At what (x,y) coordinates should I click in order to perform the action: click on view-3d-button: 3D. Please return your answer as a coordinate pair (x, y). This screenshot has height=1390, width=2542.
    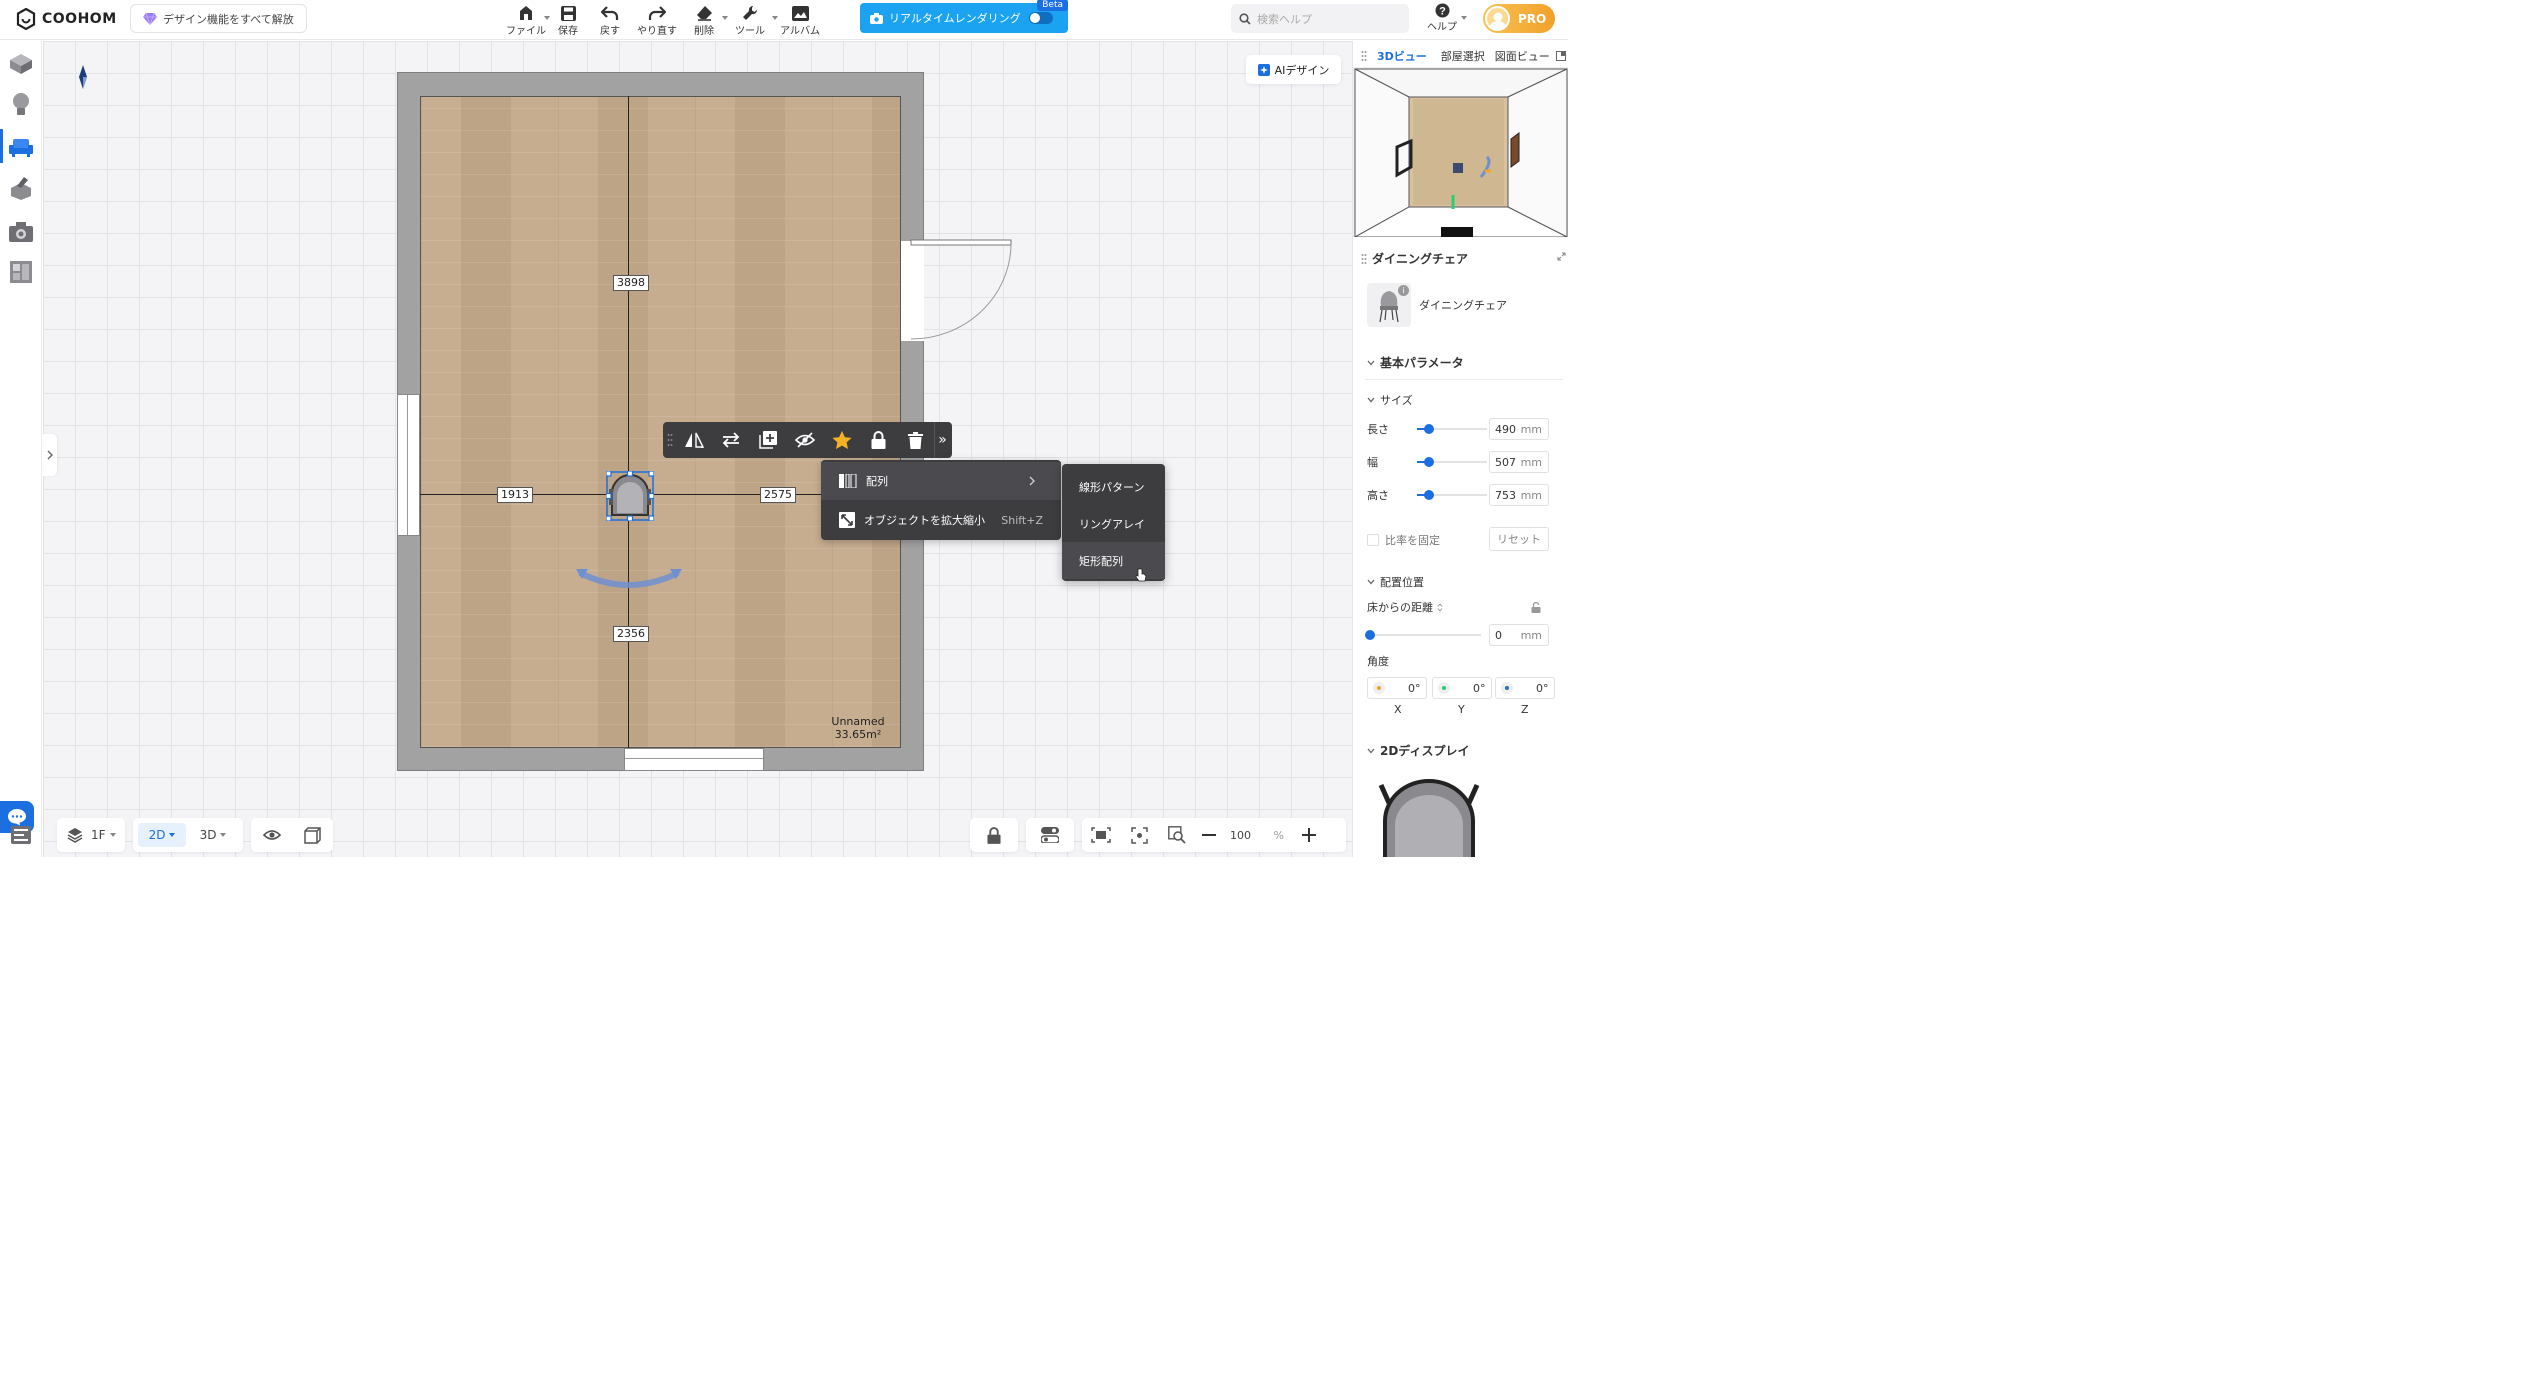
    Looking at the image, I should click on (213, 835).